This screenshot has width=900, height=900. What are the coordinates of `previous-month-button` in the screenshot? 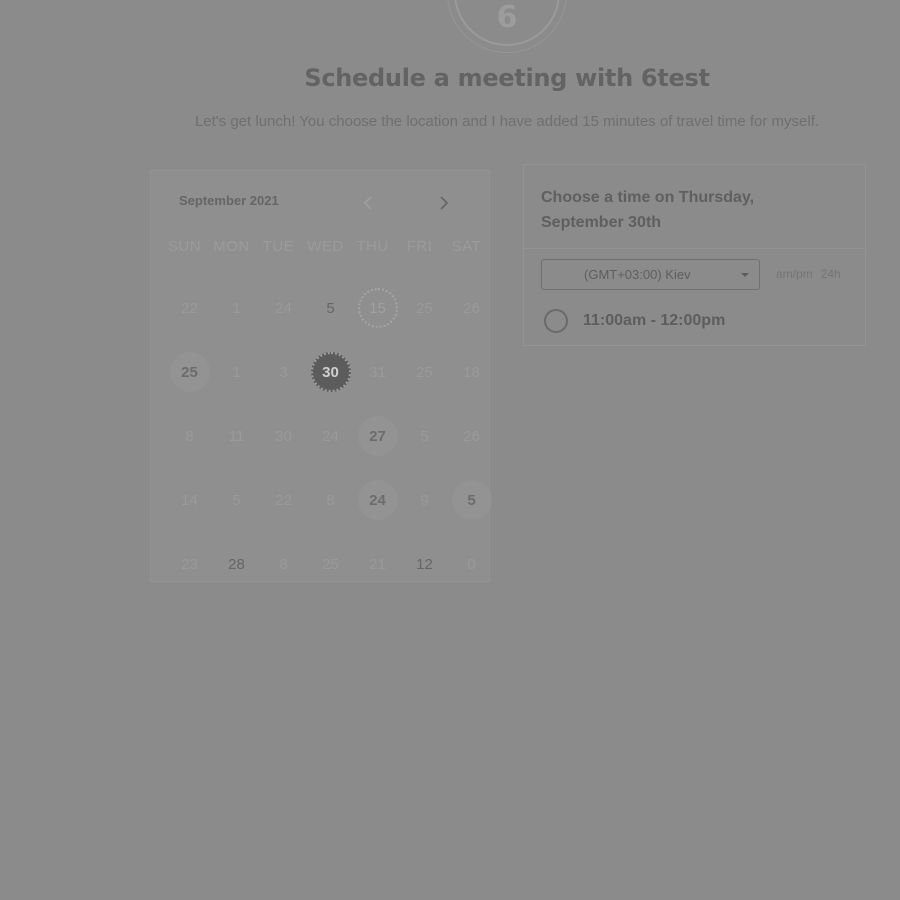 It's located at (368, 203).